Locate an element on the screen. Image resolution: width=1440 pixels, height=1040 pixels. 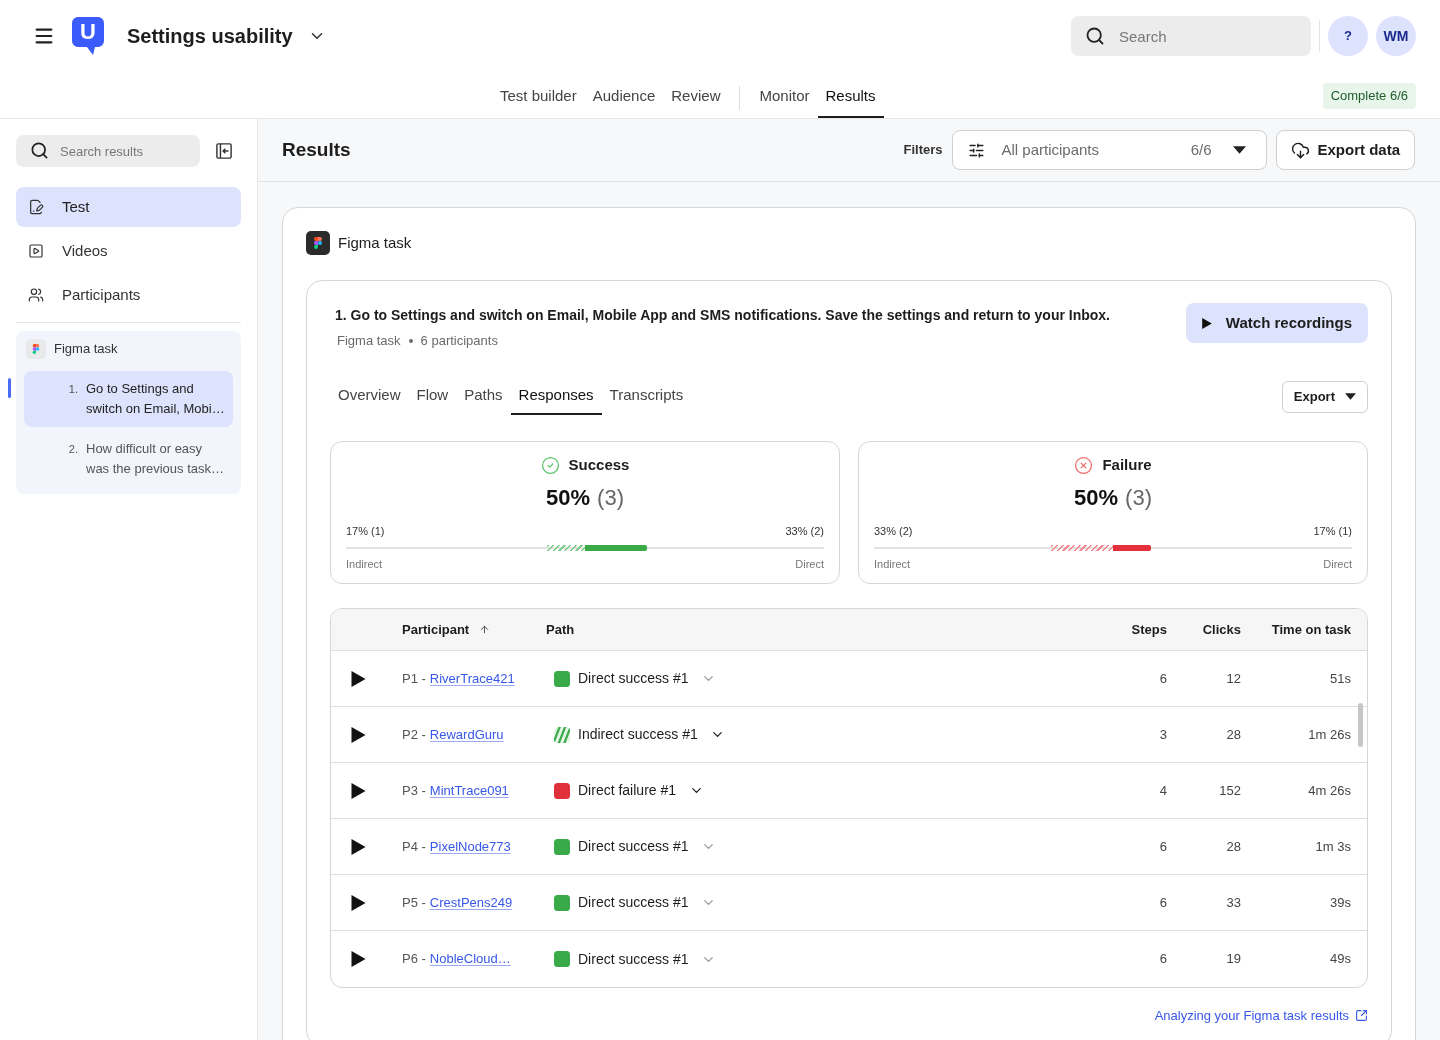
indirect-label: Indirect is located at coordinates (364, 564).